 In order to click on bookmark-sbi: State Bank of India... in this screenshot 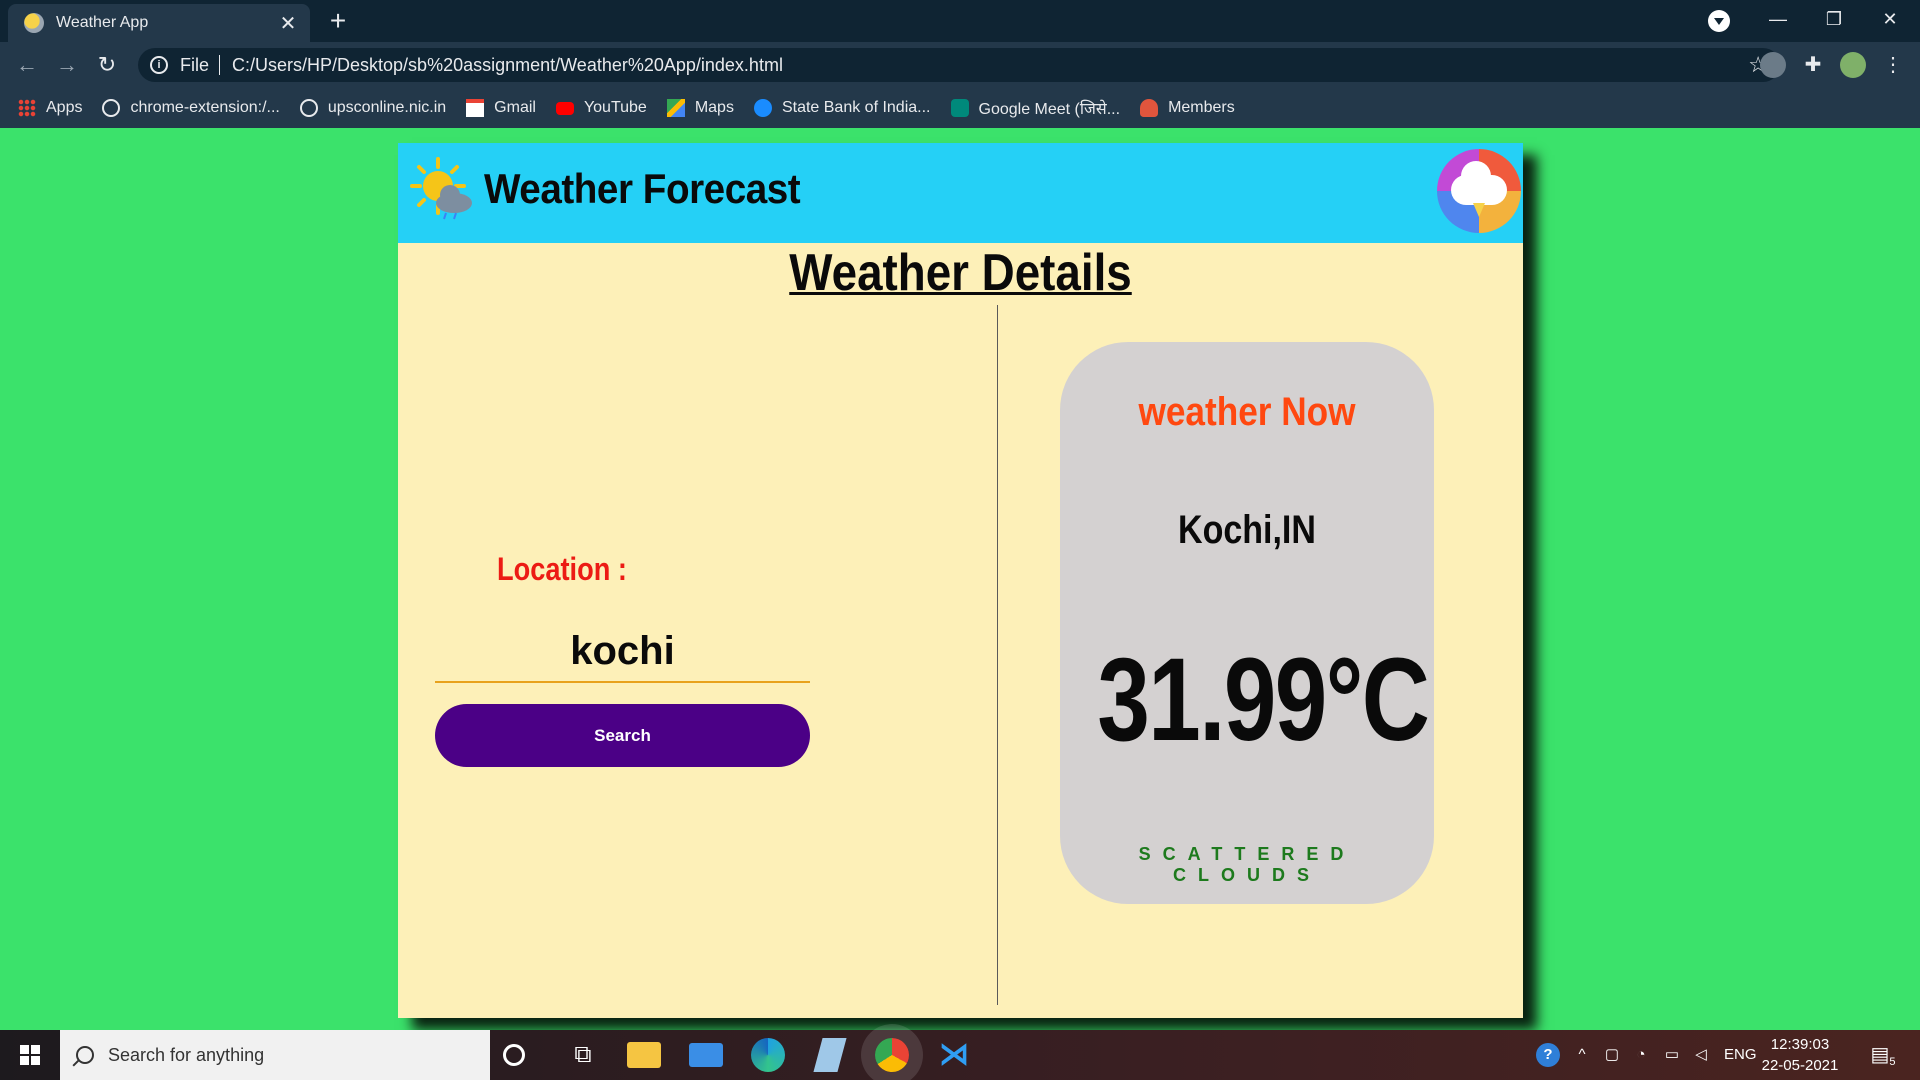, I will do `click(842, 108)`.